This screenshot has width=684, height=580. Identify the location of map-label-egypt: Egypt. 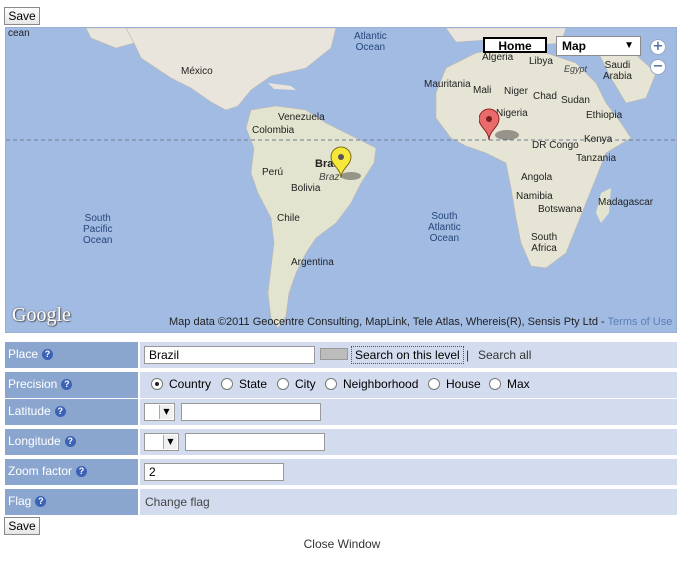
(576, 69).